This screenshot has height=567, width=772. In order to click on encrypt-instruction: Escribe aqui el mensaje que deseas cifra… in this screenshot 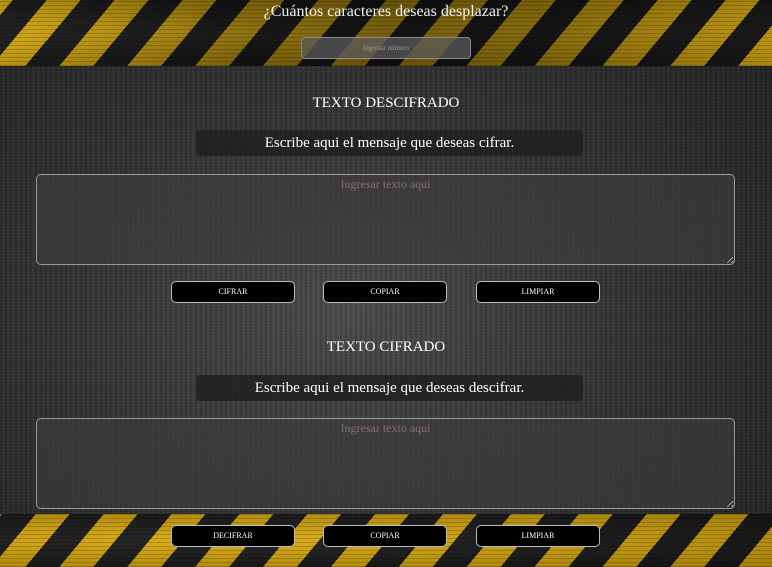, I will do `click(389, 143)`.